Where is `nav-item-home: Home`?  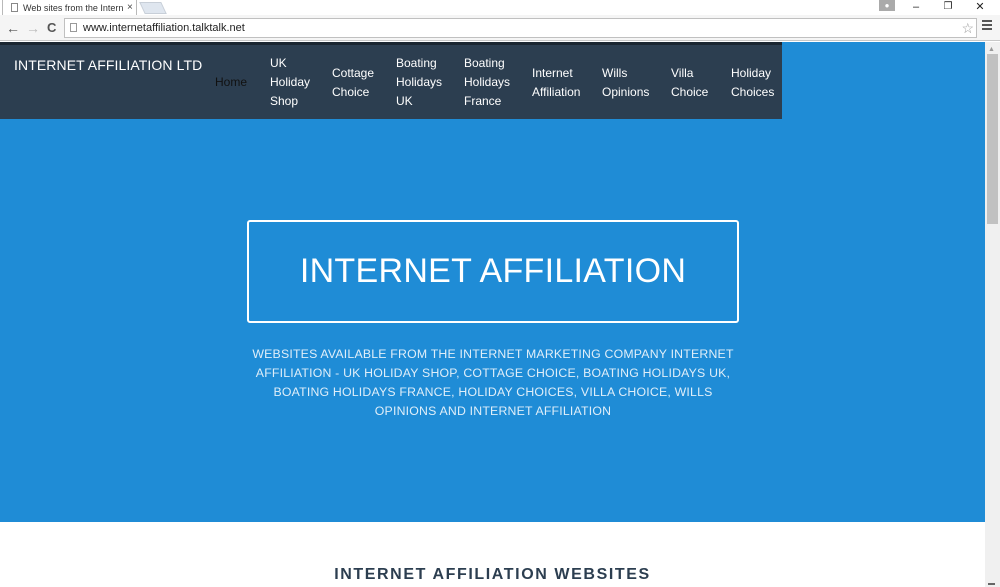
nav-item-home: Home is located at coordinates (231, 82).